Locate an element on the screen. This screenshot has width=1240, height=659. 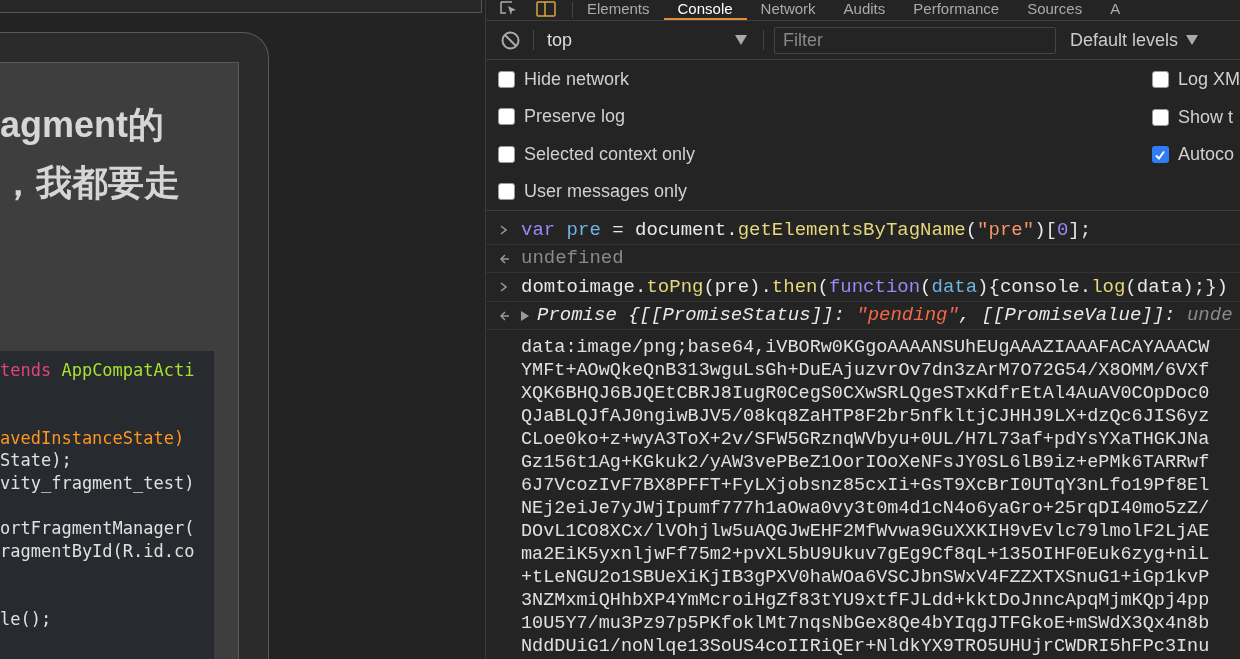
log-output-line: 10U5Y7/mu3Pz97p5PKfoklMt7nqsNbGex8Qe4bYIqgJTFGkoE+mSWdX3Qx4n8b is located at coordinates (865, 623).